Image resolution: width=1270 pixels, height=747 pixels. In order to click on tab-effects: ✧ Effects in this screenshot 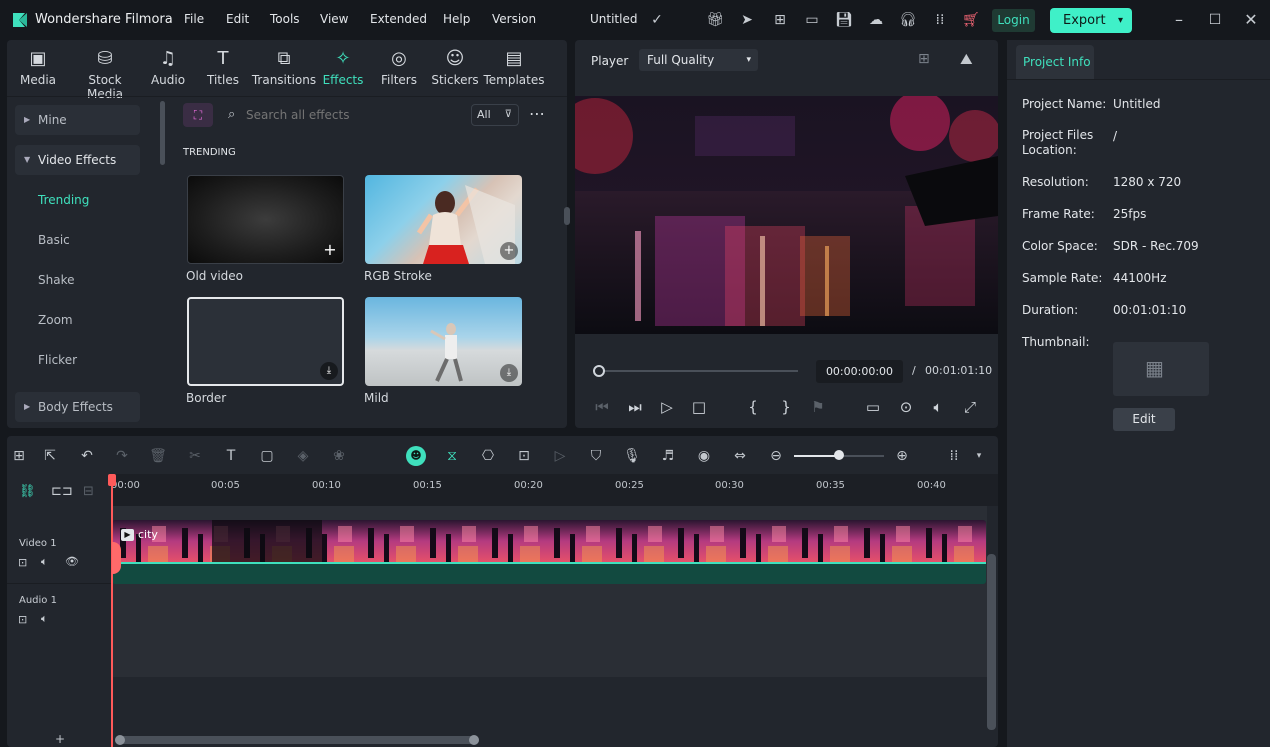, I will do `click(343, 67)`.